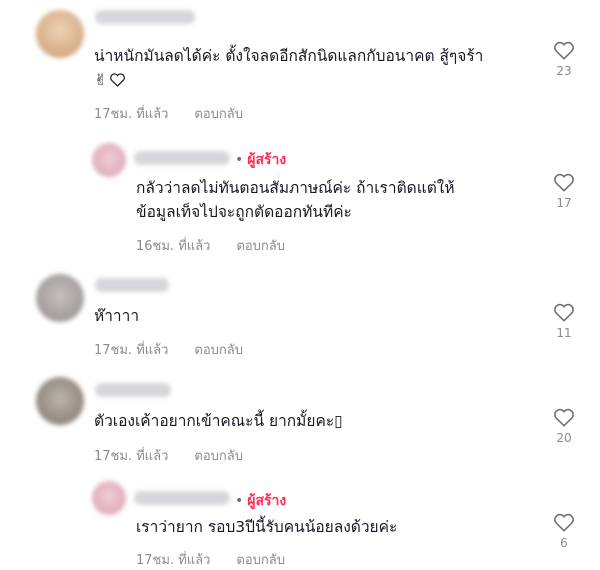  I want to click on like-count: 17, so click(564, 203).